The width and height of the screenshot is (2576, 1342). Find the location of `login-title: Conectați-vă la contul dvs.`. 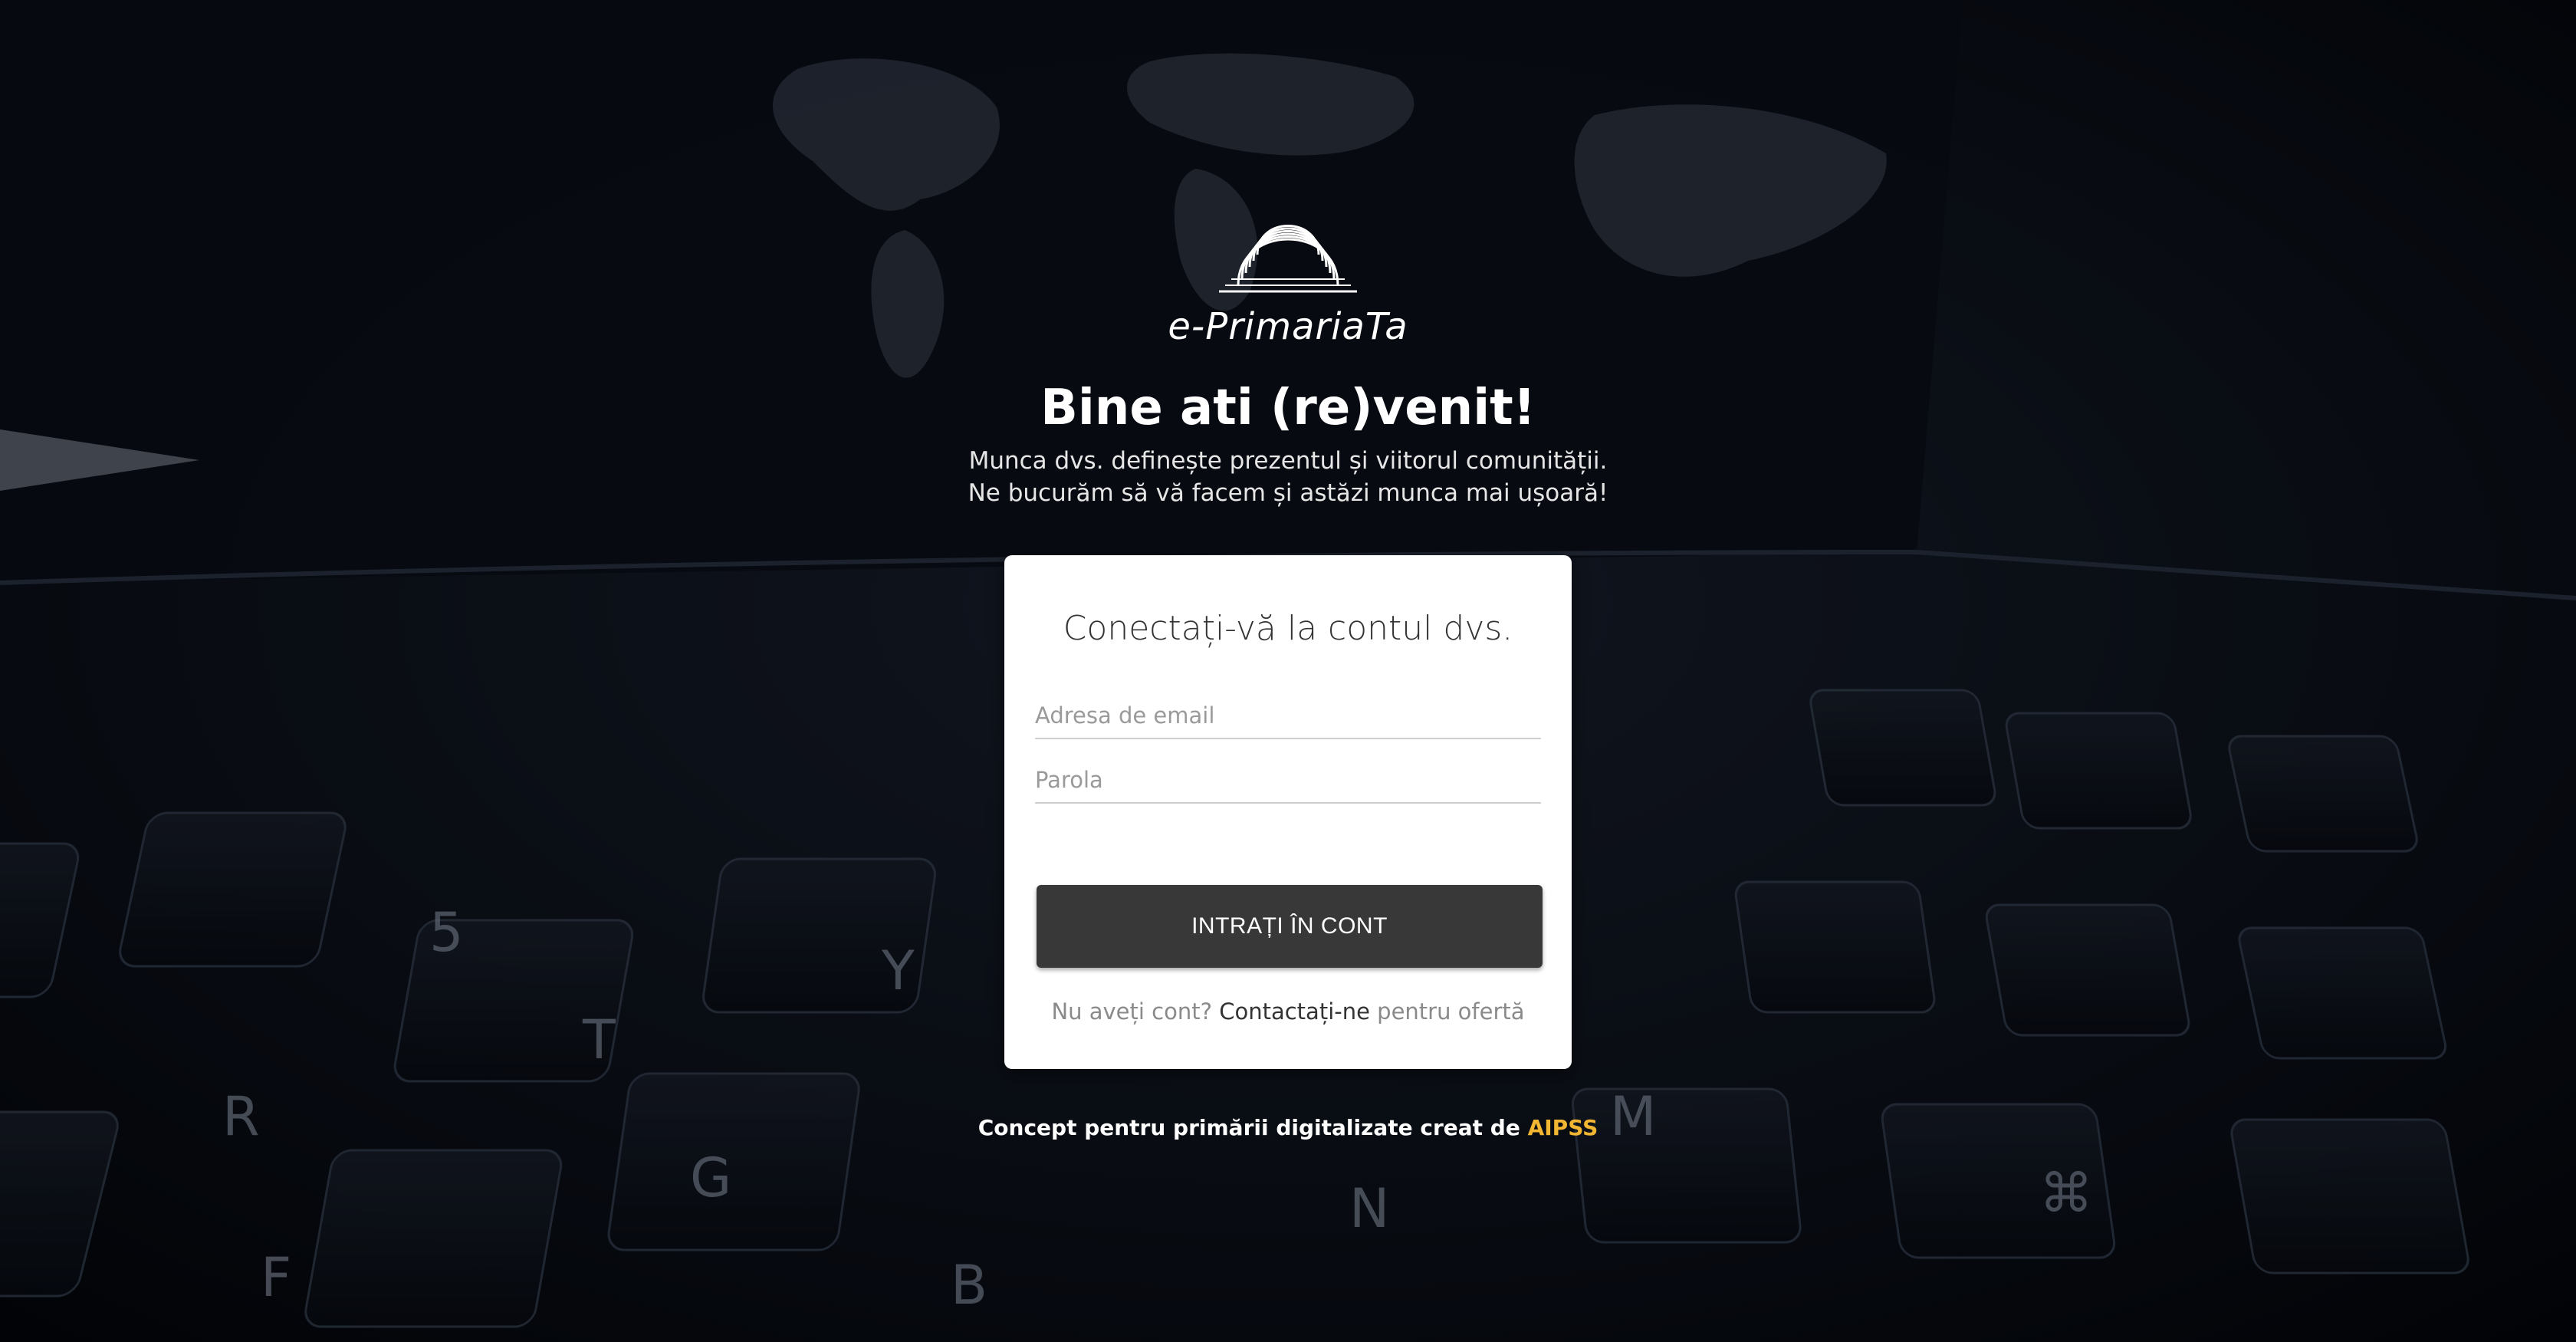

login-title: Conectați-vă la contul dvs. is located at coordinates (1288, 628).